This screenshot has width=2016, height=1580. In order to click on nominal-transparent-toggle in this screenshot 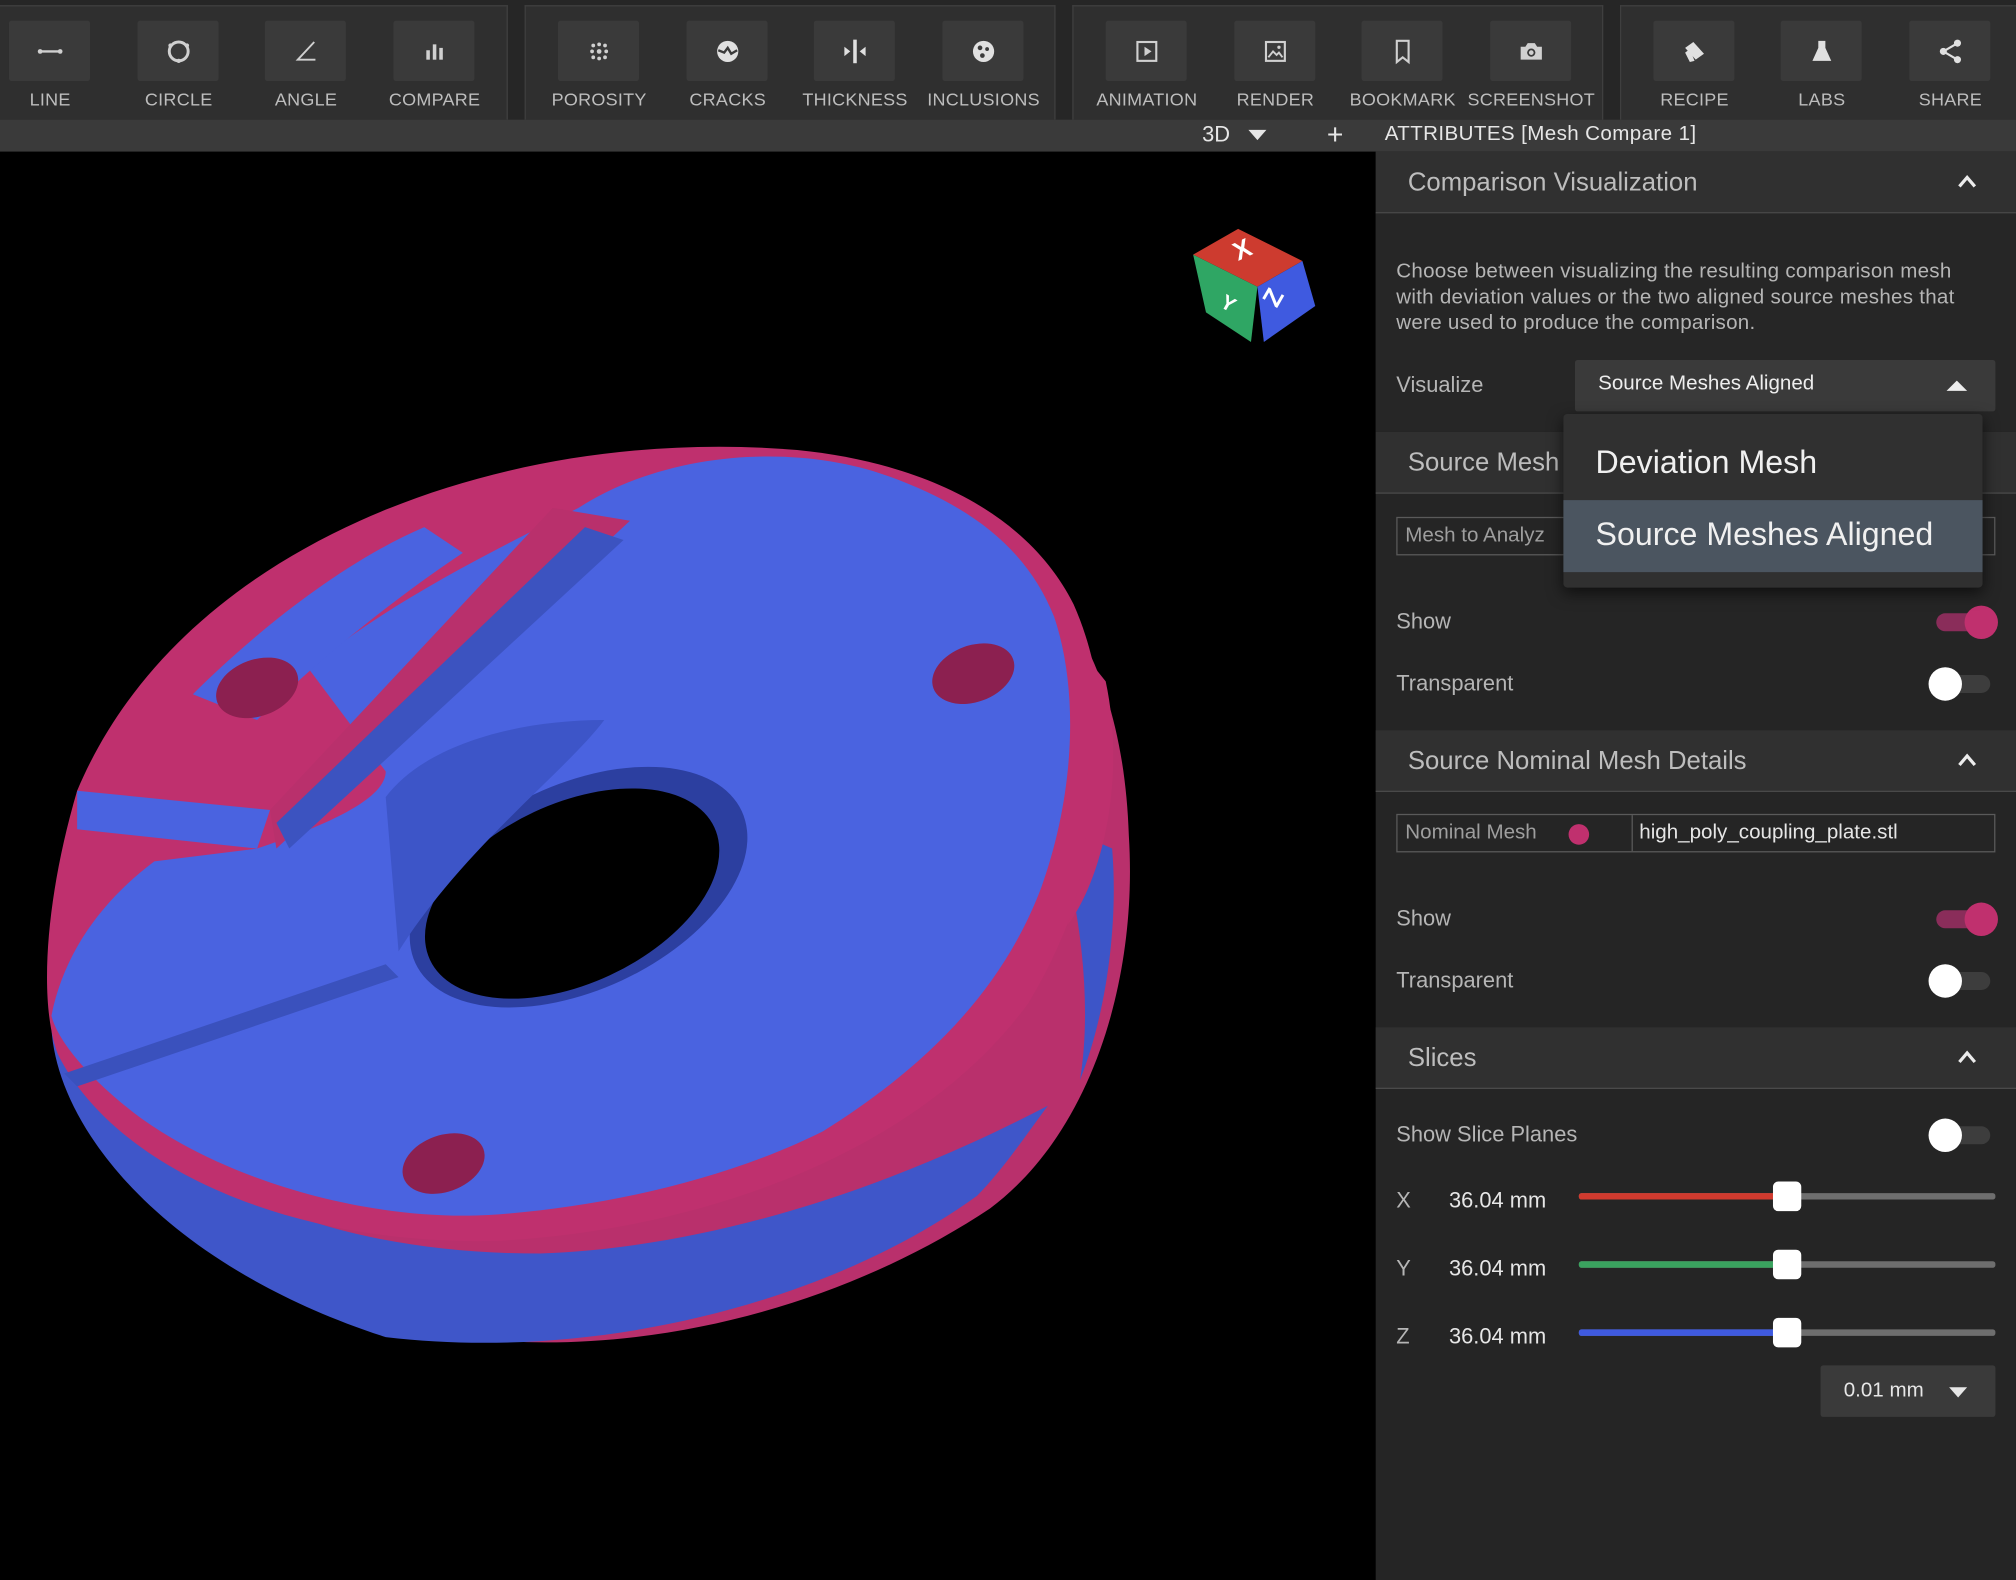, I will do `click(1959, 981)`.